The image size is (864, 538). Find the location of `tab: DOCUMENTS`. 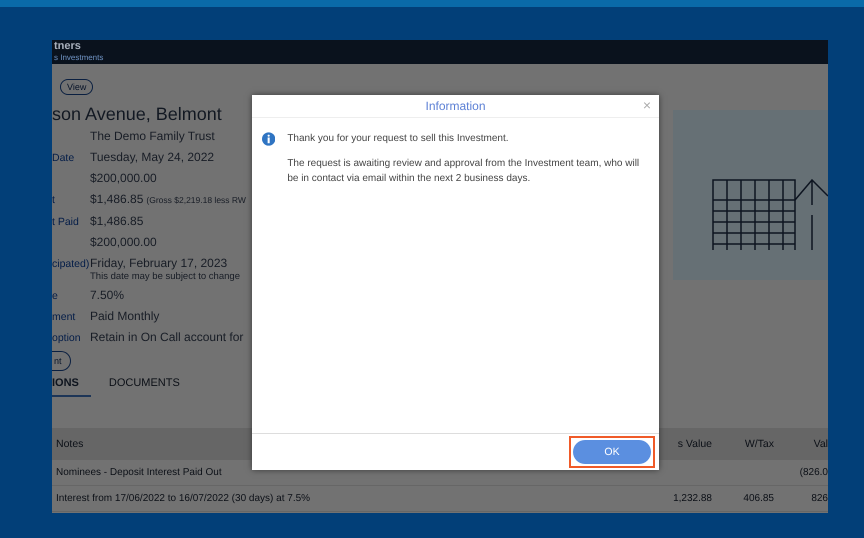

tab: DOCUMENTS is located at coordinates (150, 385).